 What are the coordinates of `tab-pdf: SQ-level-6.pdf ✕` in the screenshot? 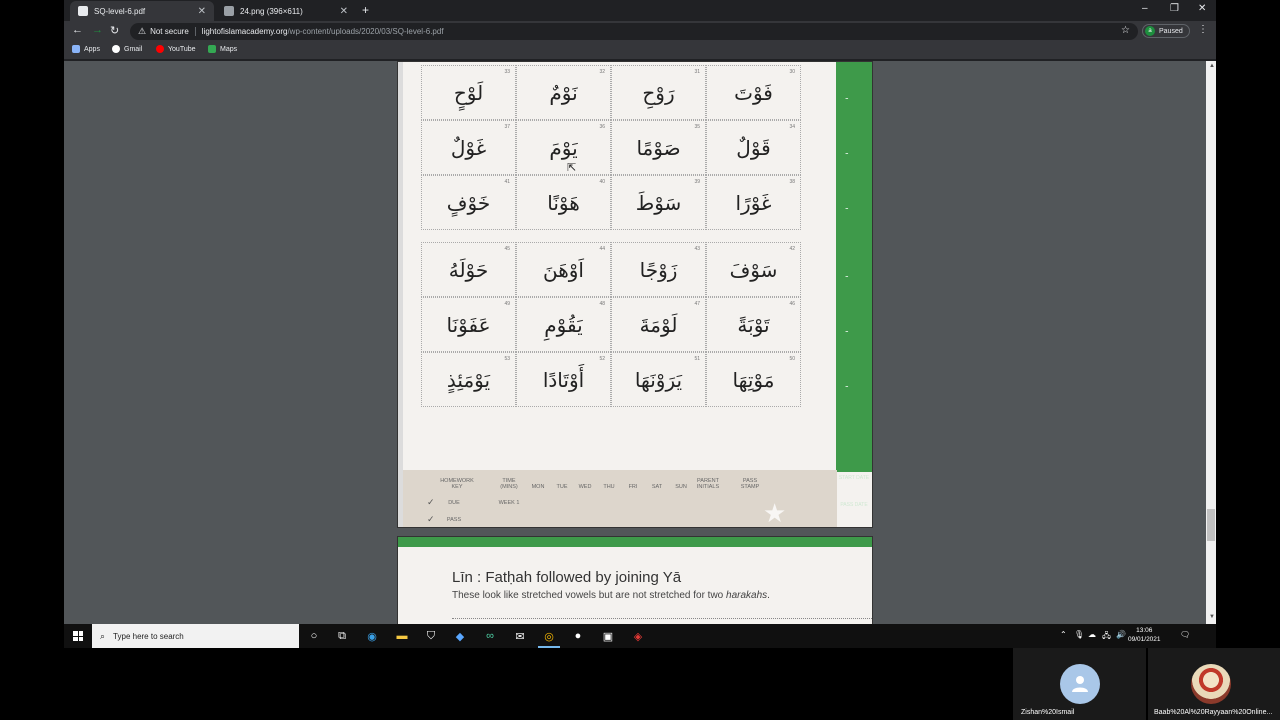 It's located at (142, 11).